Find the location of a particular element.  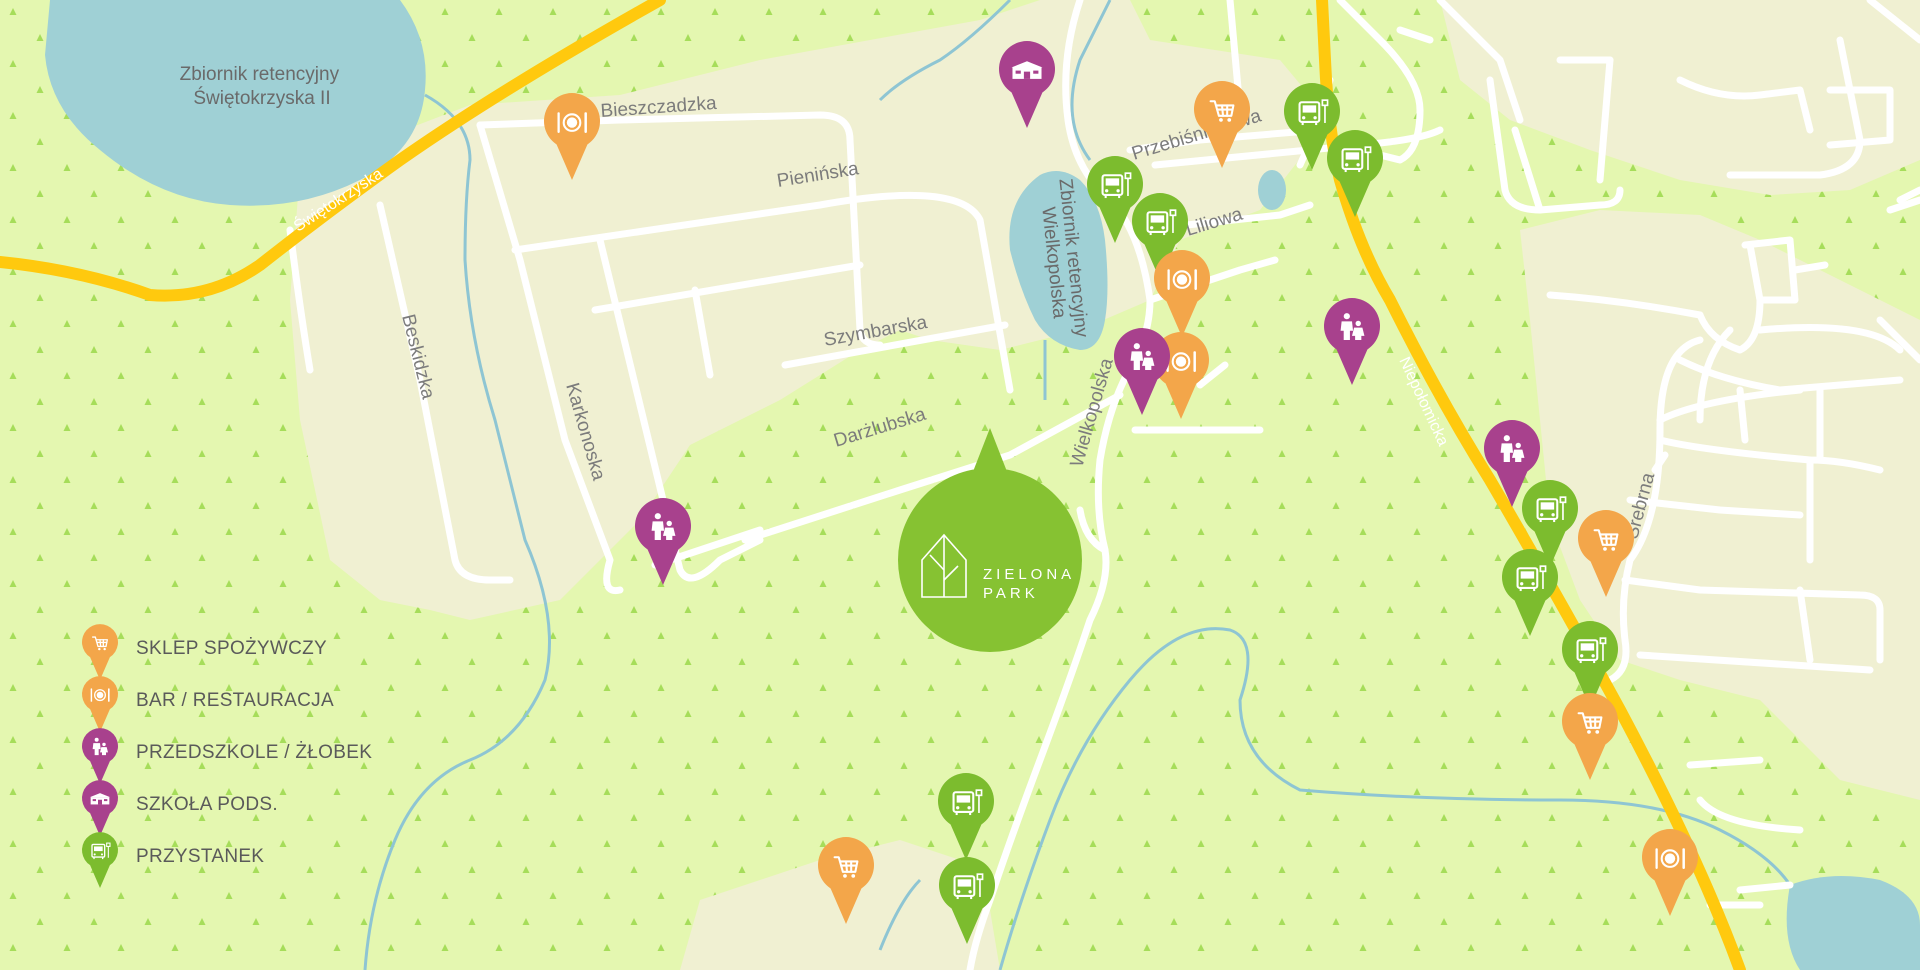

legend-label-bus: PRZYSTANEK is located at coordinates (200, 856).